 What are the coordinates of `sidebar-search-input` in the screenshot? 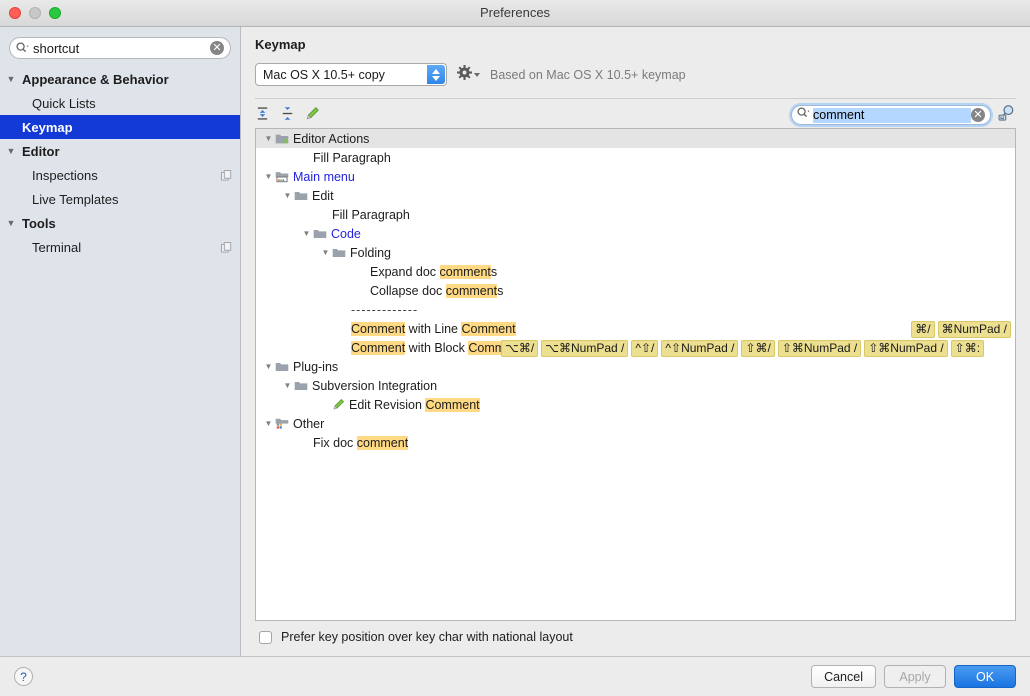 It's located at (121, 48).